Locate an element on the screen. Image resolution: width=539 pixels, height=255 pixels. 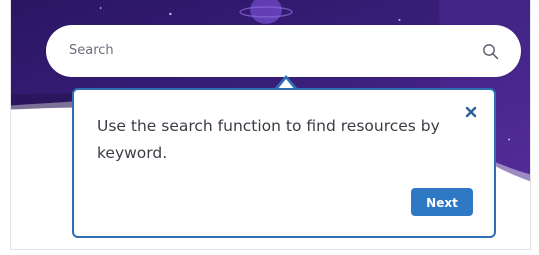
next-button: Next is located at coordinates (442, 202).